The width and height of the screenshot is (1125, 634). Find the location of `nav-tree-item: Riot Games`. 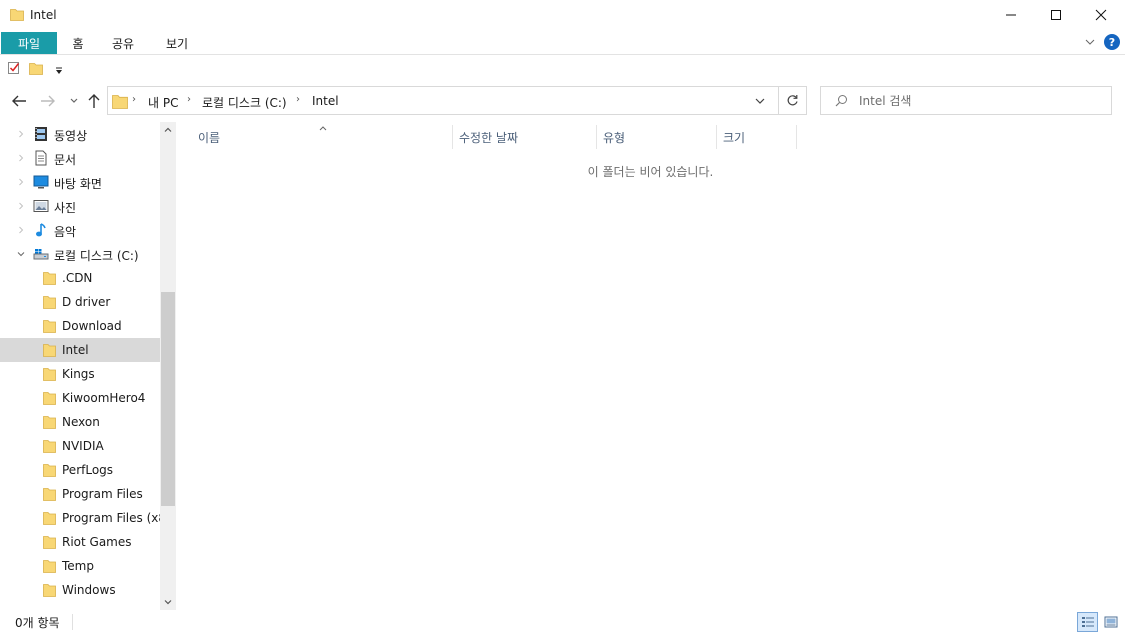

nav-tree-item: Riot Games is located at coordinates (80, 542).